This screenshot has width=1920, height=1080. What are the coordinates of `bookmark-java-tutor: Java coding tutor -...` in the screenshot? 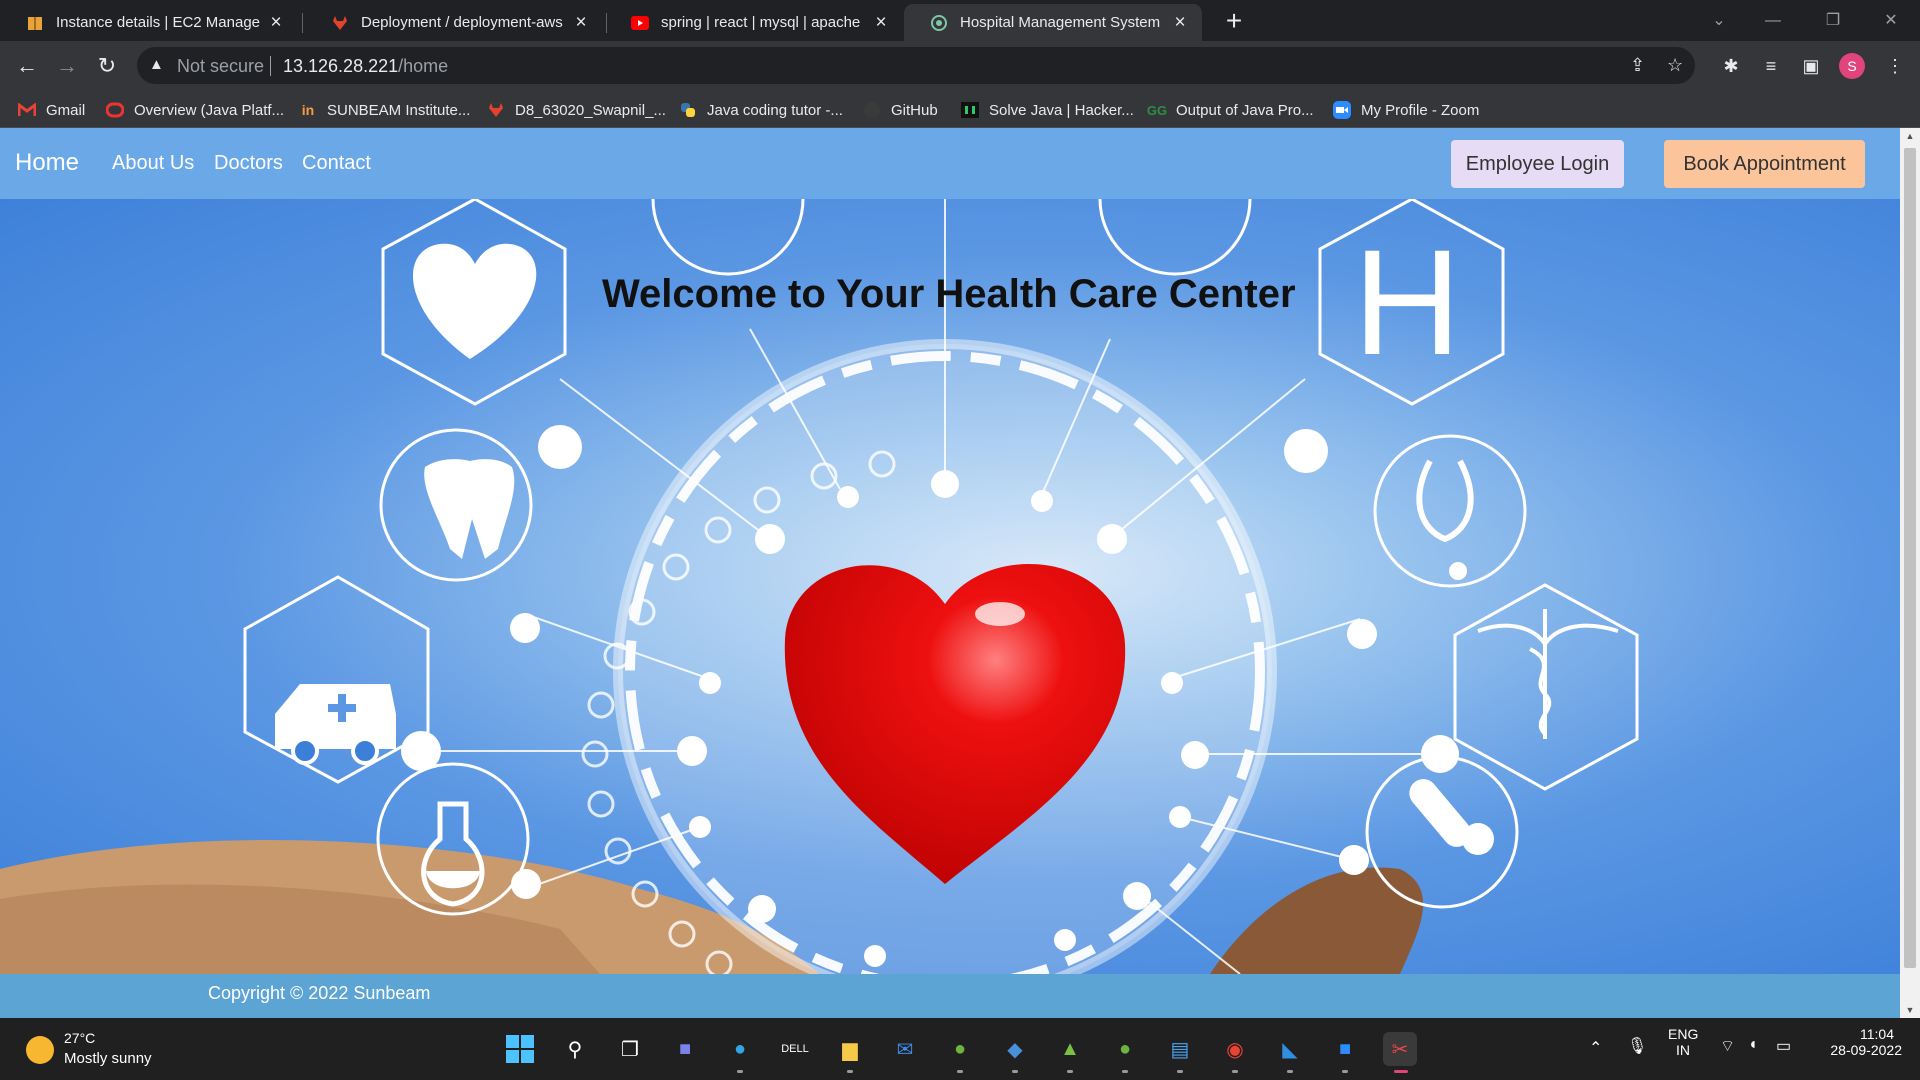 It's located at (761, 110).